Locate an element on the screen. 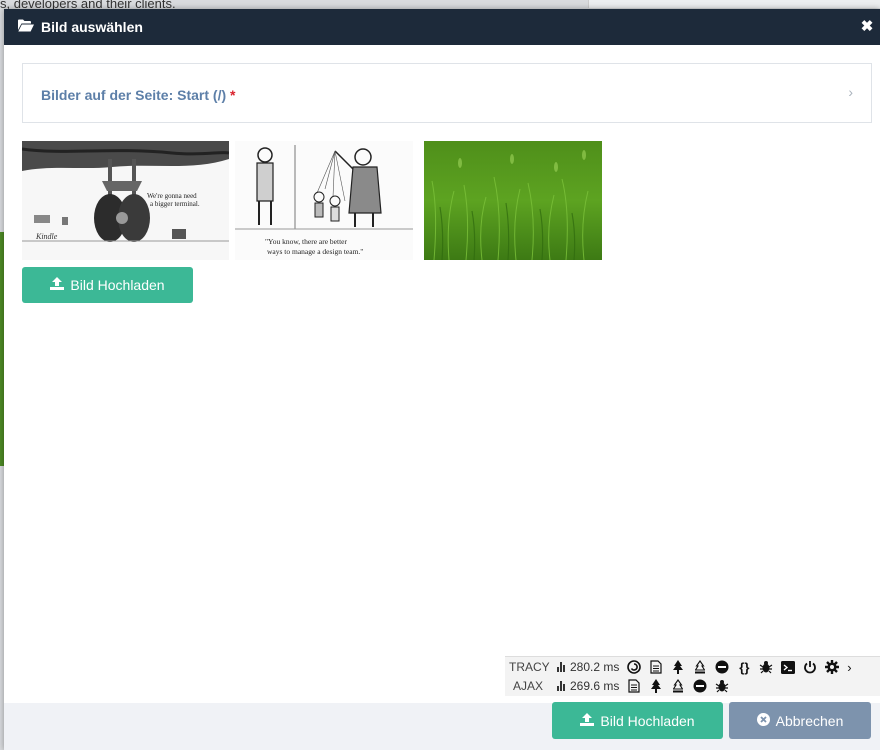 The image size is (880, 750). background-panel is located at coordinates (734, 4).